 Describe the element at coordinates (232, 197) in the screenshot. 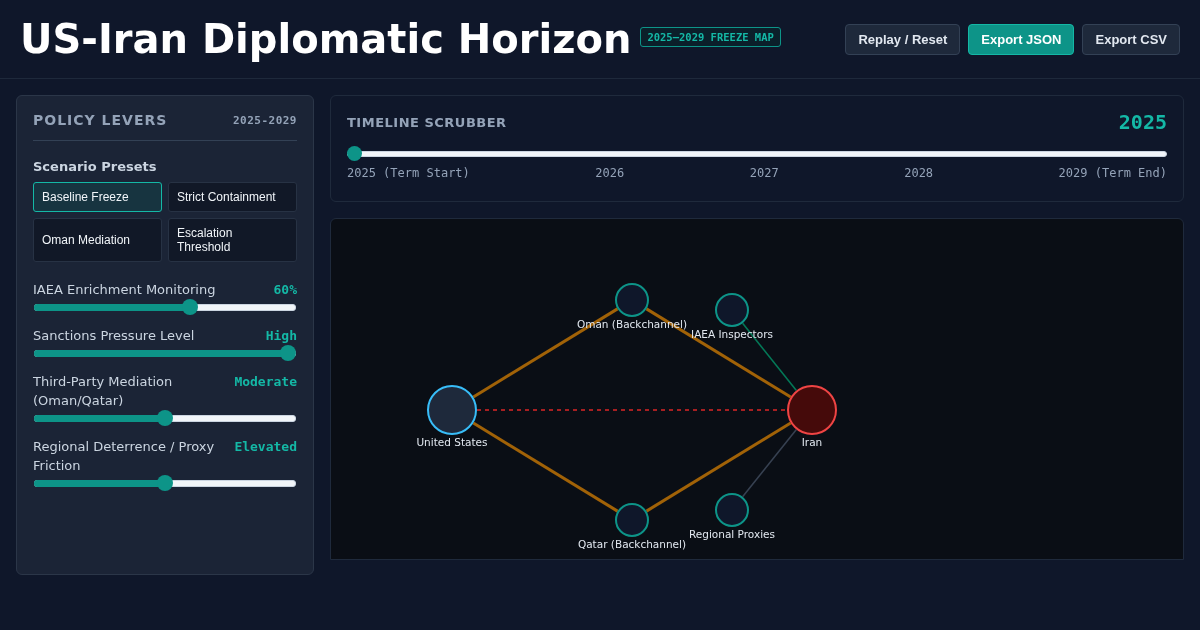

I see `preset-button: Strict Containment` at that location.